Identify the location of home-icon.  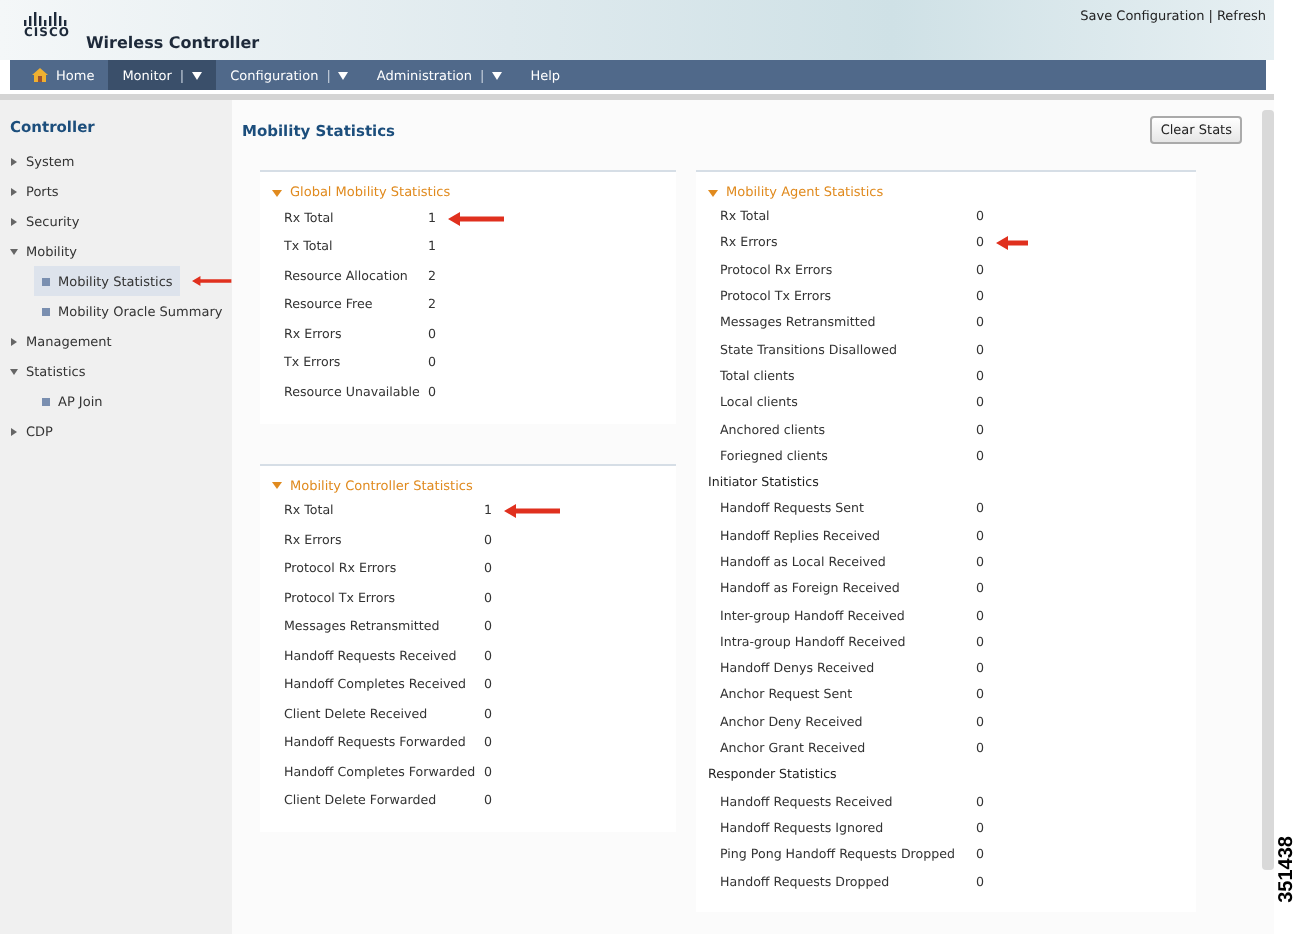
(40, 75).